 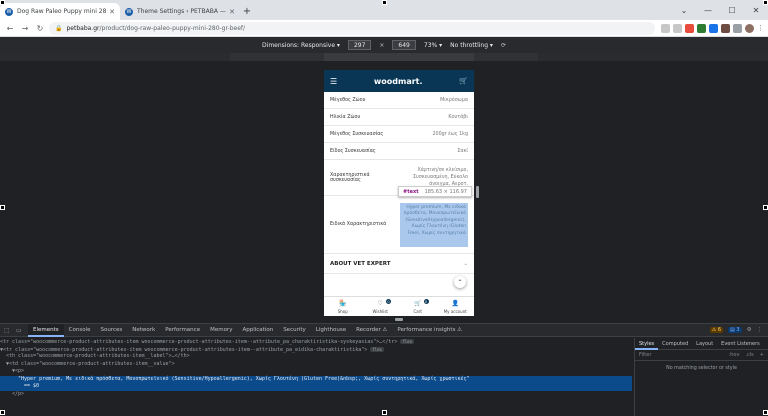 What do you see at coordinates (455, 303) in the screenshot?
I see `user-icon: 👤` at bounding box center [455, 303].